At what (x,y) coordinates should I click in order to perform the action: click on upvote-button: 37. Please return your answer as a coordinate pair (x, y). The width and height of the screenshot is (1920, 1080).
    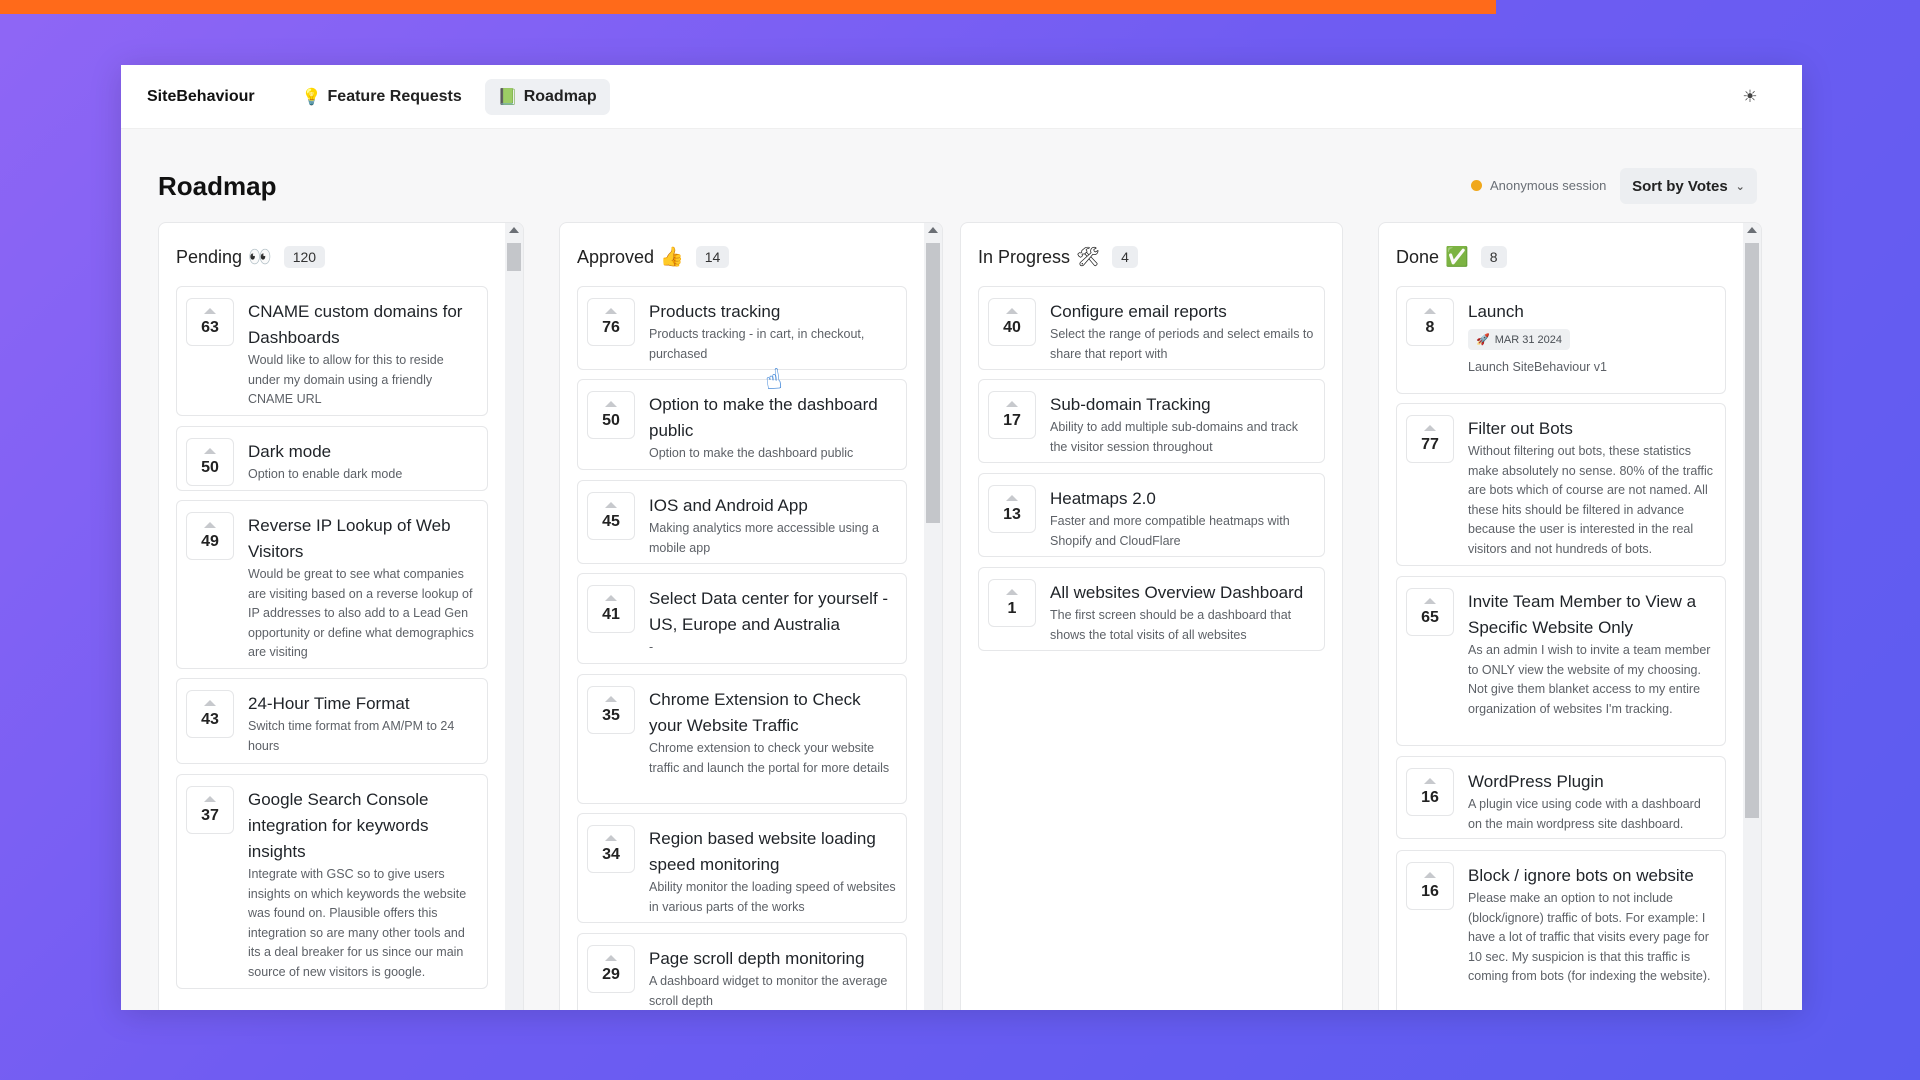
    Looking at the image, I should click on (210, 810).